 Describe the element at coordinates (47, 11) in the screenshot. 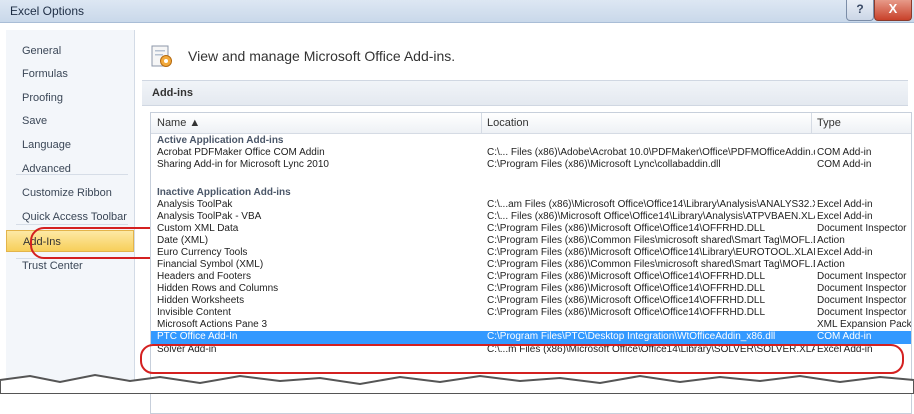

I see `window-title: Excel Options` at that location.